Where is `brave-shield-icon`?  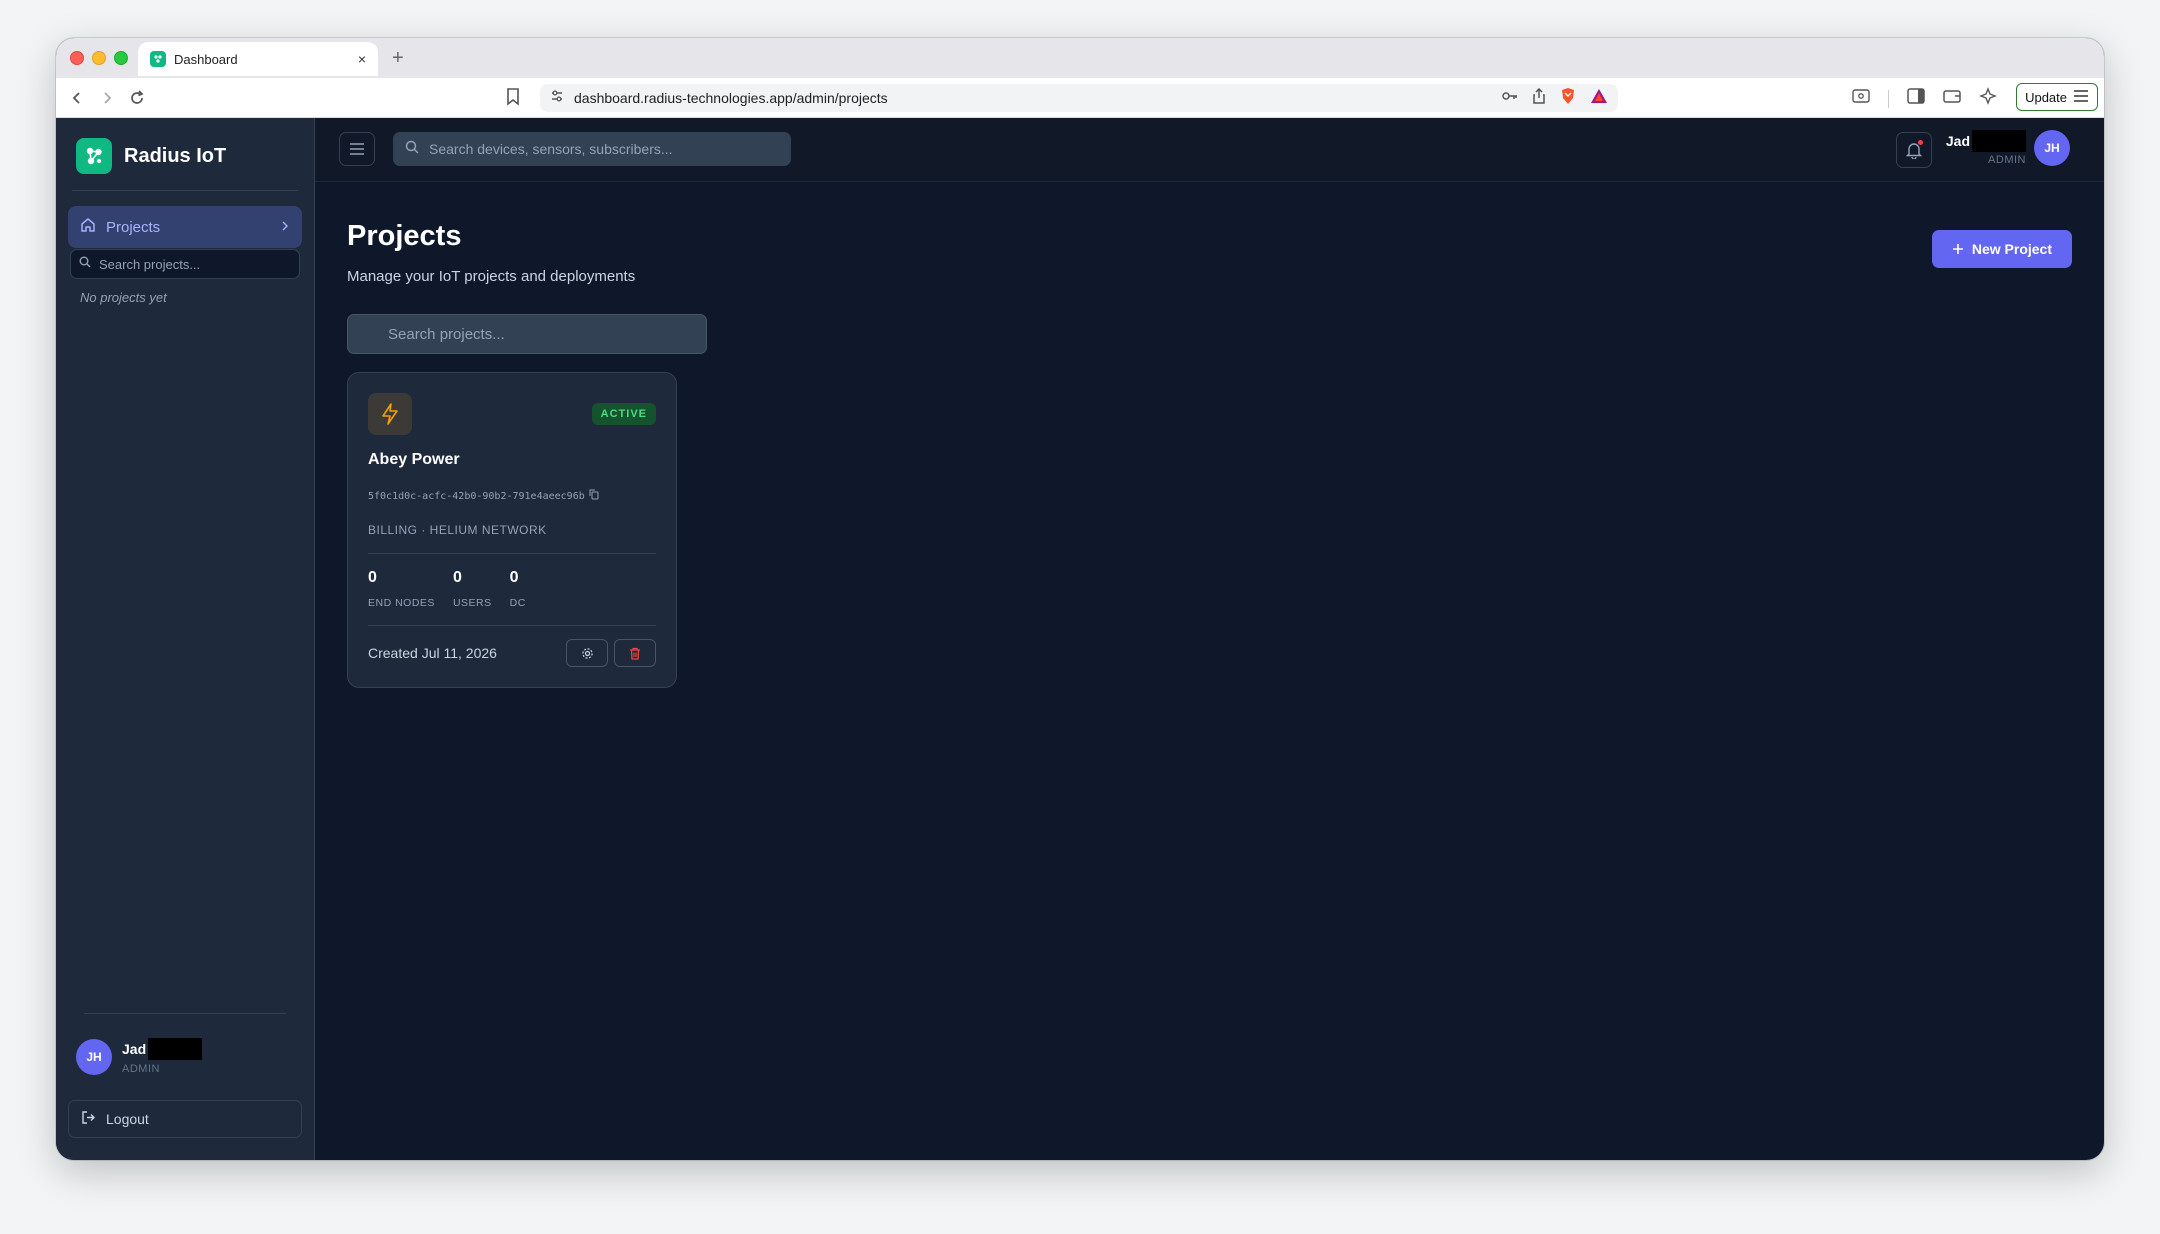
brave-shield-icon is located at coordinates (1568, 98).